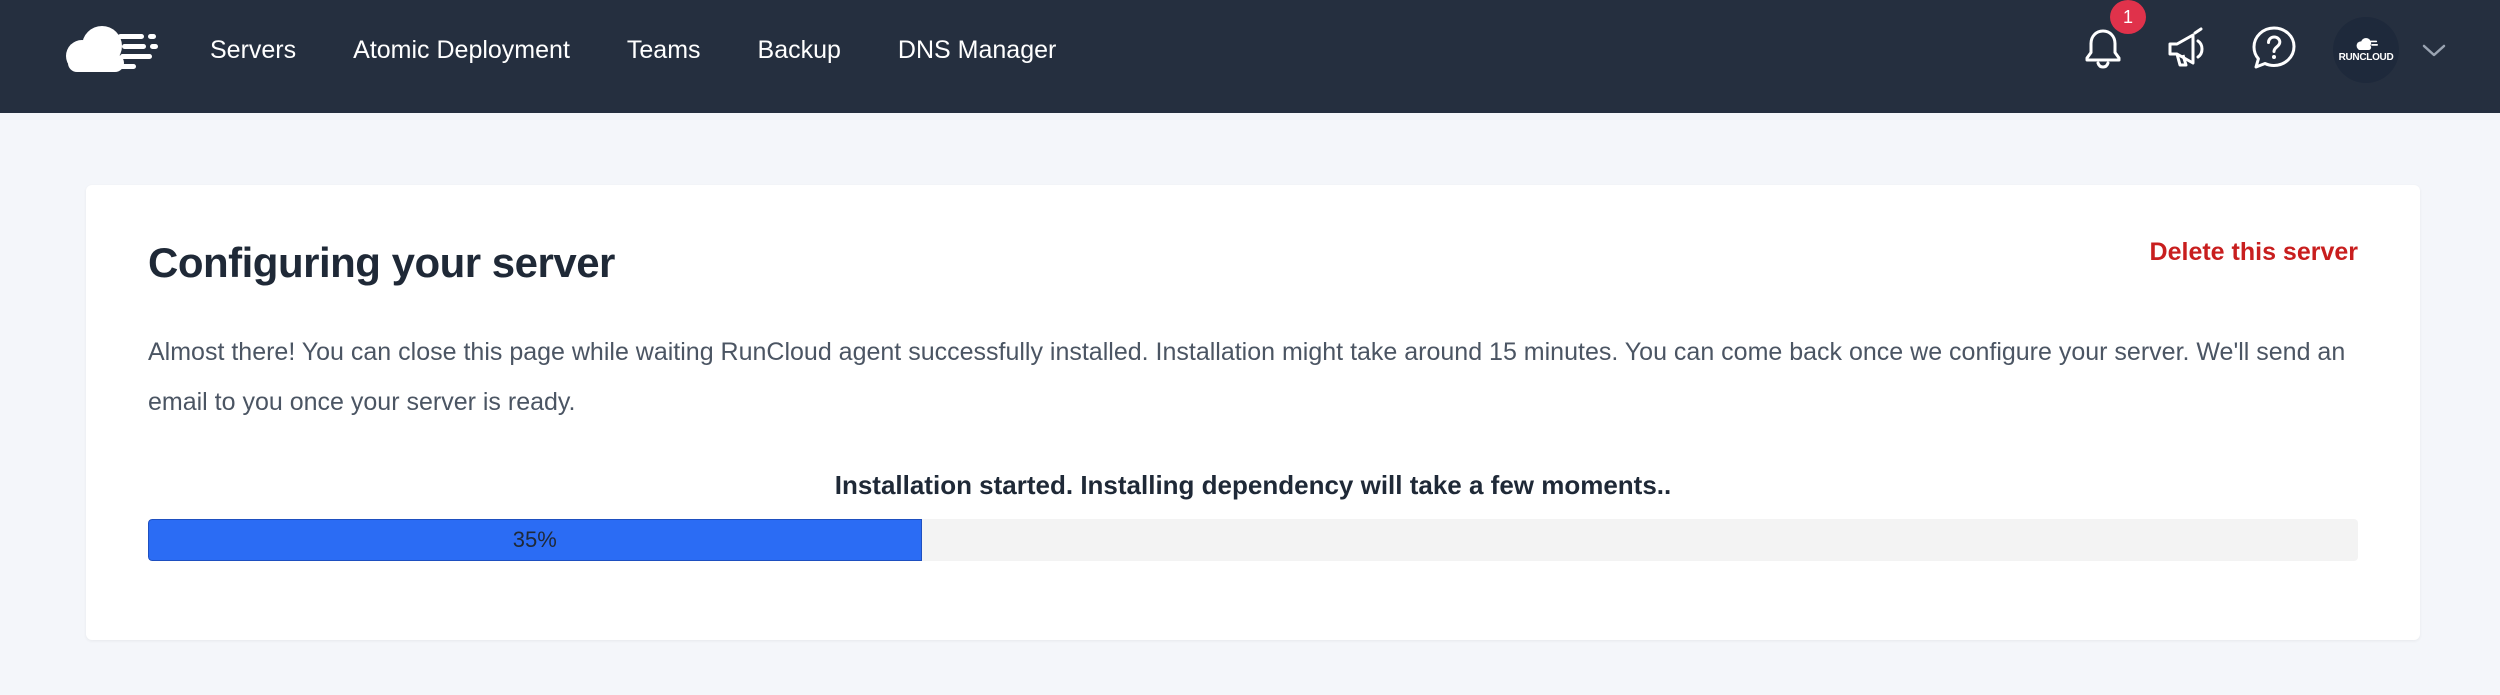 The image size is (2500, 695). I want to click on delete-server-link: Delete this server, so click(2254, 252).